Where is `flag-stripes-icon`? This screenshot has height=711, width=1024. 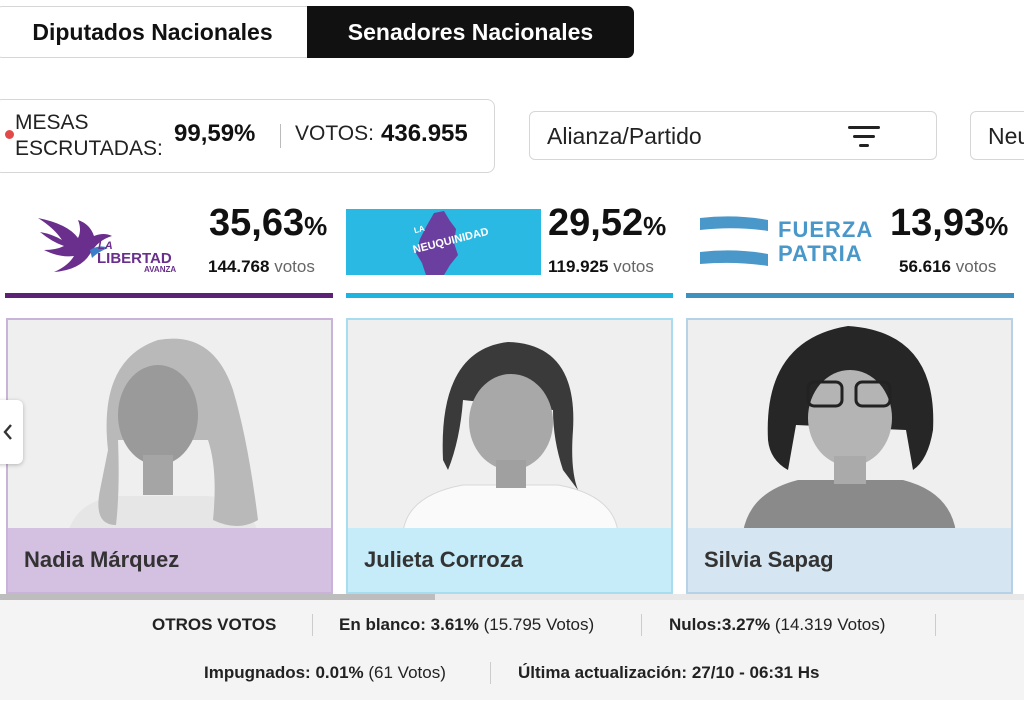
flag-stripes-icon is located at coordinates (734, 241).